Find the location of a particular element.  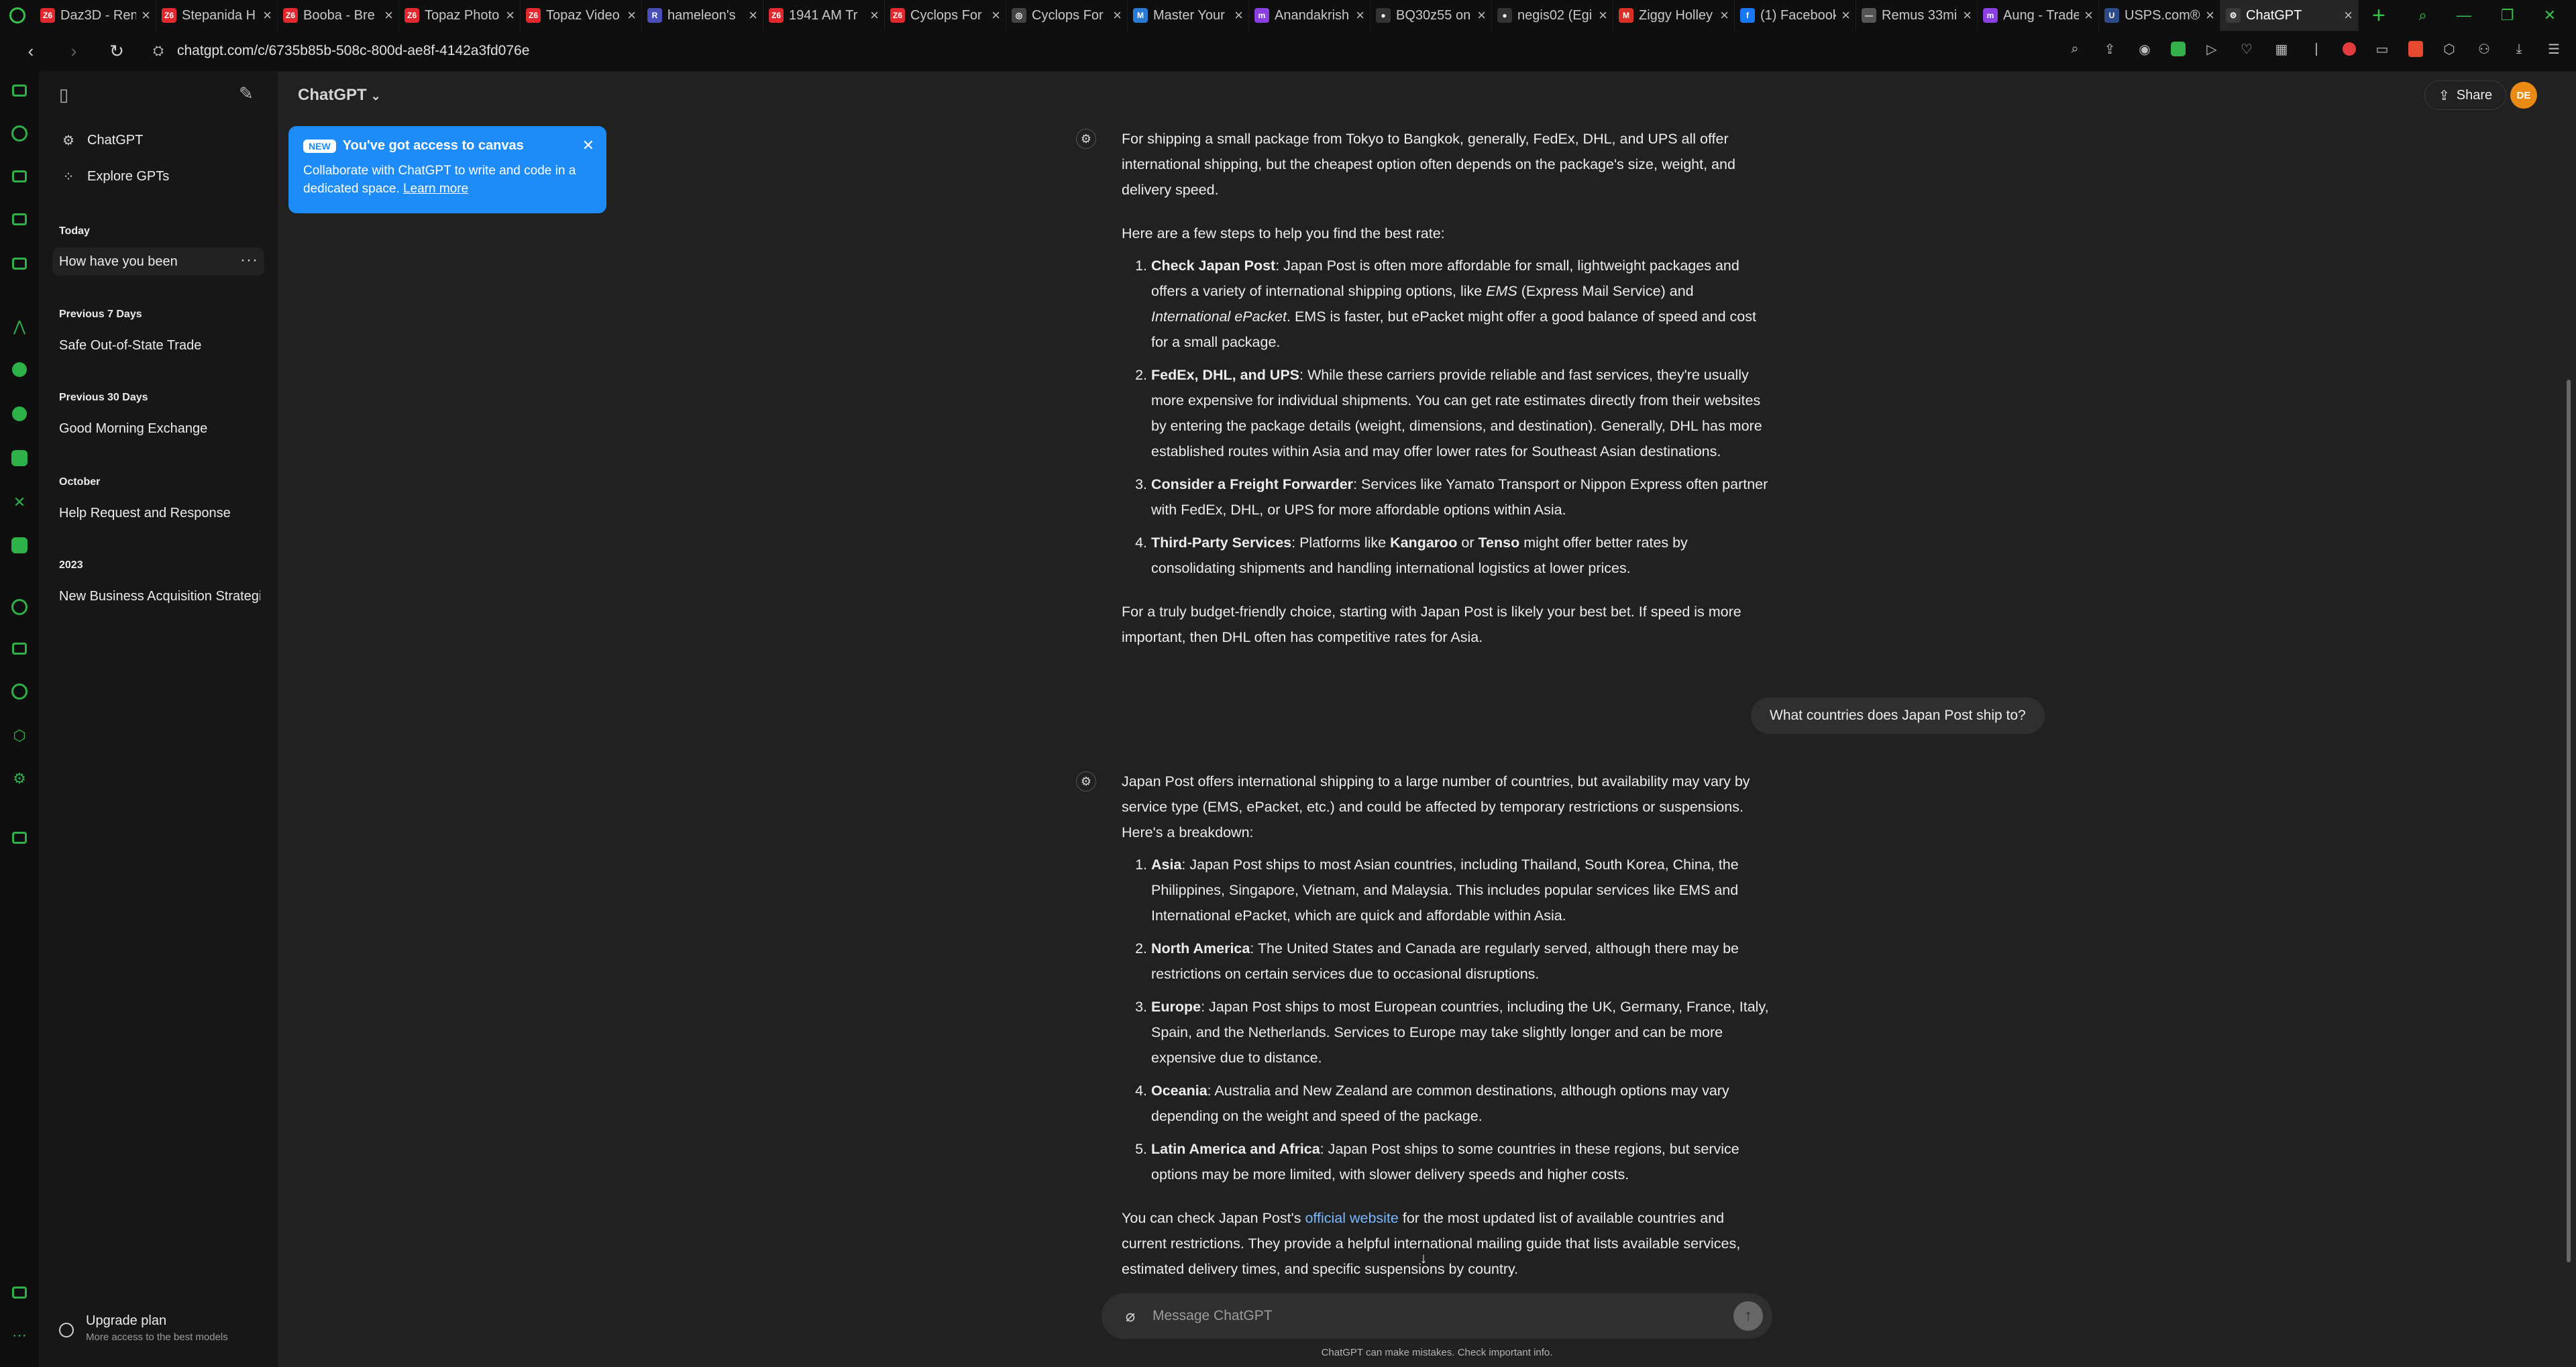

browser-tab: Z6 1941 AM Tr × is located at coordinates (824, 16).